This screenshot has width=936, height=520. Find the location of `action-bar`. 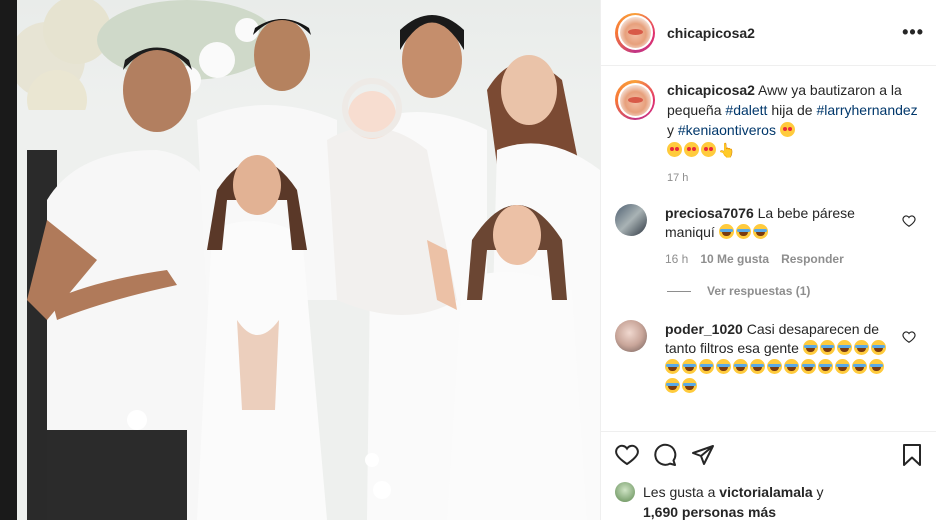

action-bar is located at coordinates (769, 455).